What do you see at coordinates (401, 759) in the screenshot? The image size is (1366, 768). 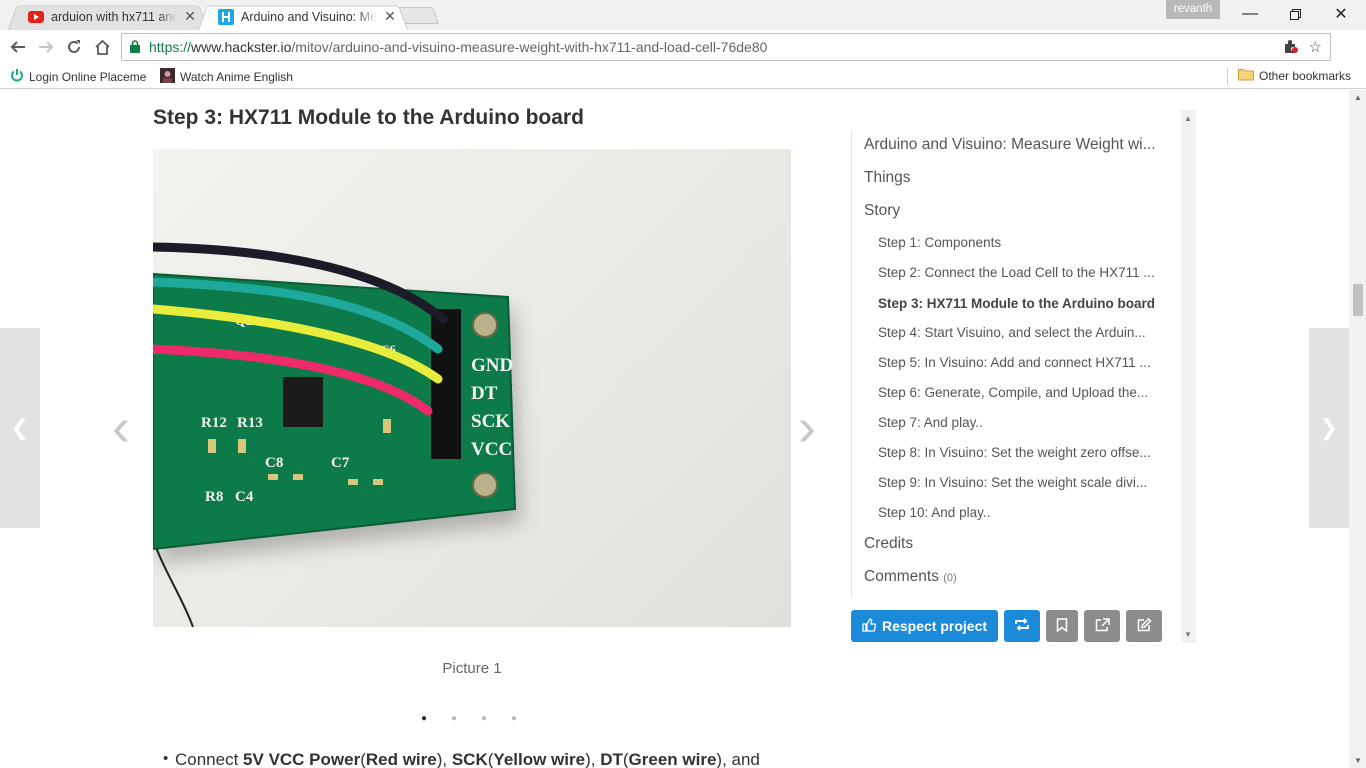 I see `bullet-text: Red wire` at bounding box center [401, 759].